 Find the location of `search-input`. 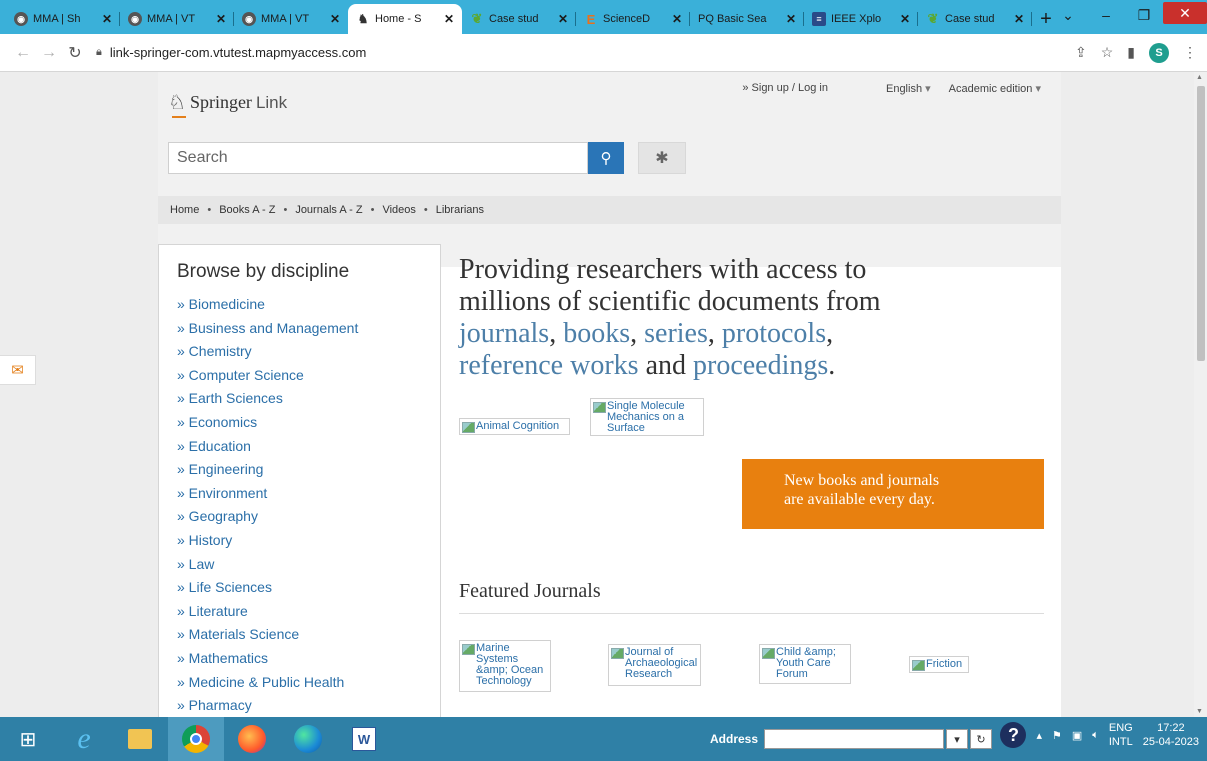

search-input is located at coordinates (378, 158).